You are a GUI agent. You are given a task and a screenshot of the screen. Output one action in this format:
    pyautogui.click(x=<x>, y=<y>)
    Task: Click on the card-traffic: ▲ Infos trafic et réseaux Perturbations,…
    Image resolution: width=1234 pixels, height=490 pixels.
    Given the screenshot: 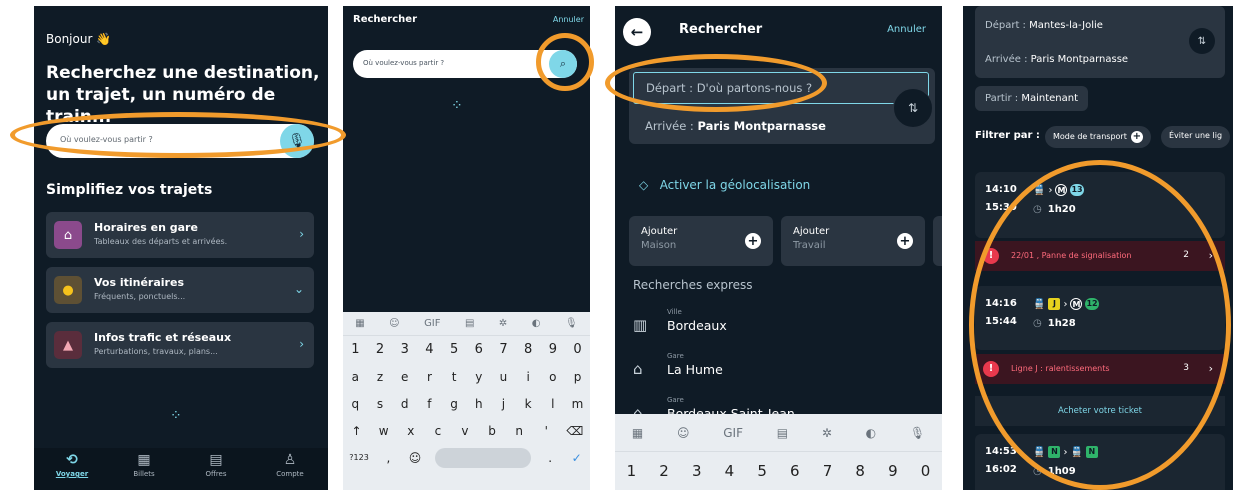 What is the action you would take?
    pyautogui.click(x=180, y=345)
    